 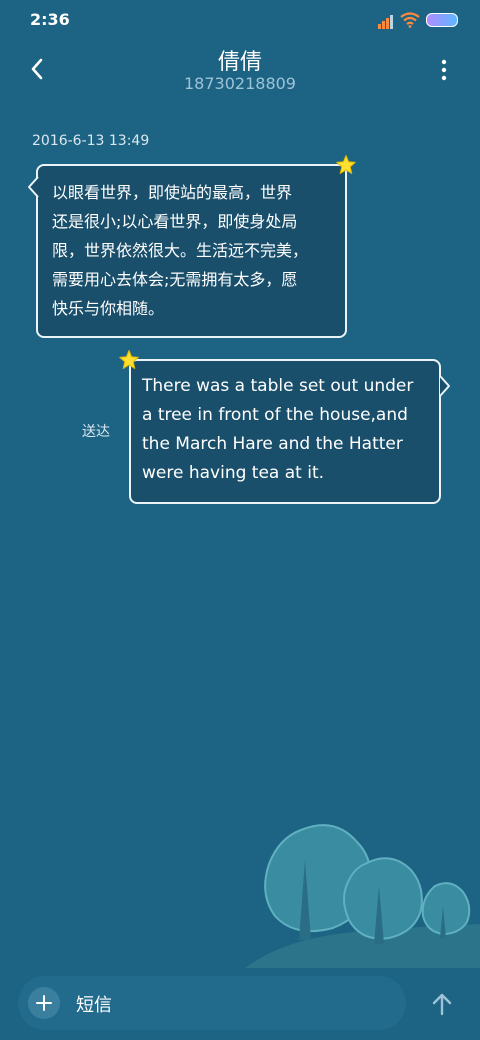 What do you see at coordinates (272, 444) in the screenshot?
I see `message-line: the March Hare and the Hatter` at bounding box center [272, 444].